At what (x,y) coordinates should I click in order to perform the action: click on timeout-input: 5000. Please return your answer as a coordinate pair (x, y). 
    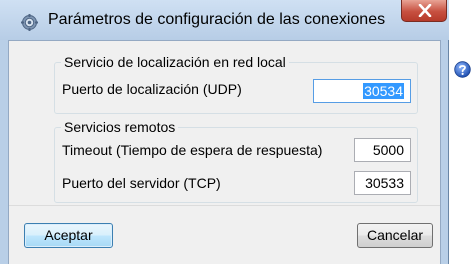
    Looking at the image, I should click on (382, 150).